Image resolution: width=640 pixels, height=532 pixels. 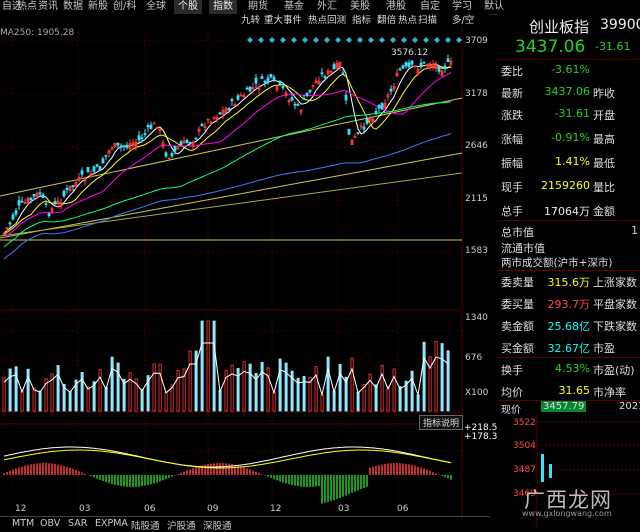 I want to click on tool-long-short: 多/空, so click(x=463, y=21).